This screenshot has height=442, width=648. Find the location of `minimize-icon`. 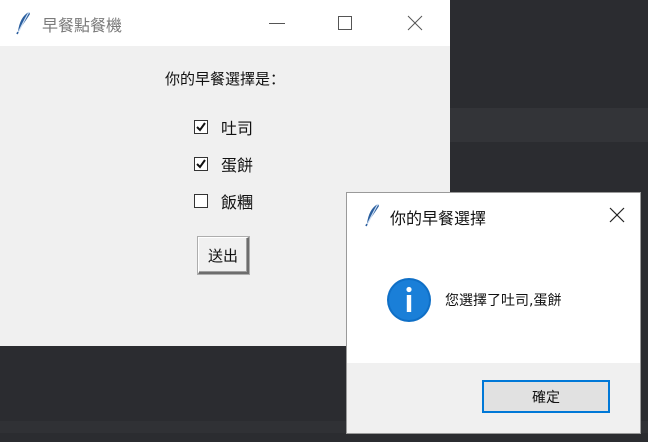

minimize-icon is located at coordinates (277, 23).